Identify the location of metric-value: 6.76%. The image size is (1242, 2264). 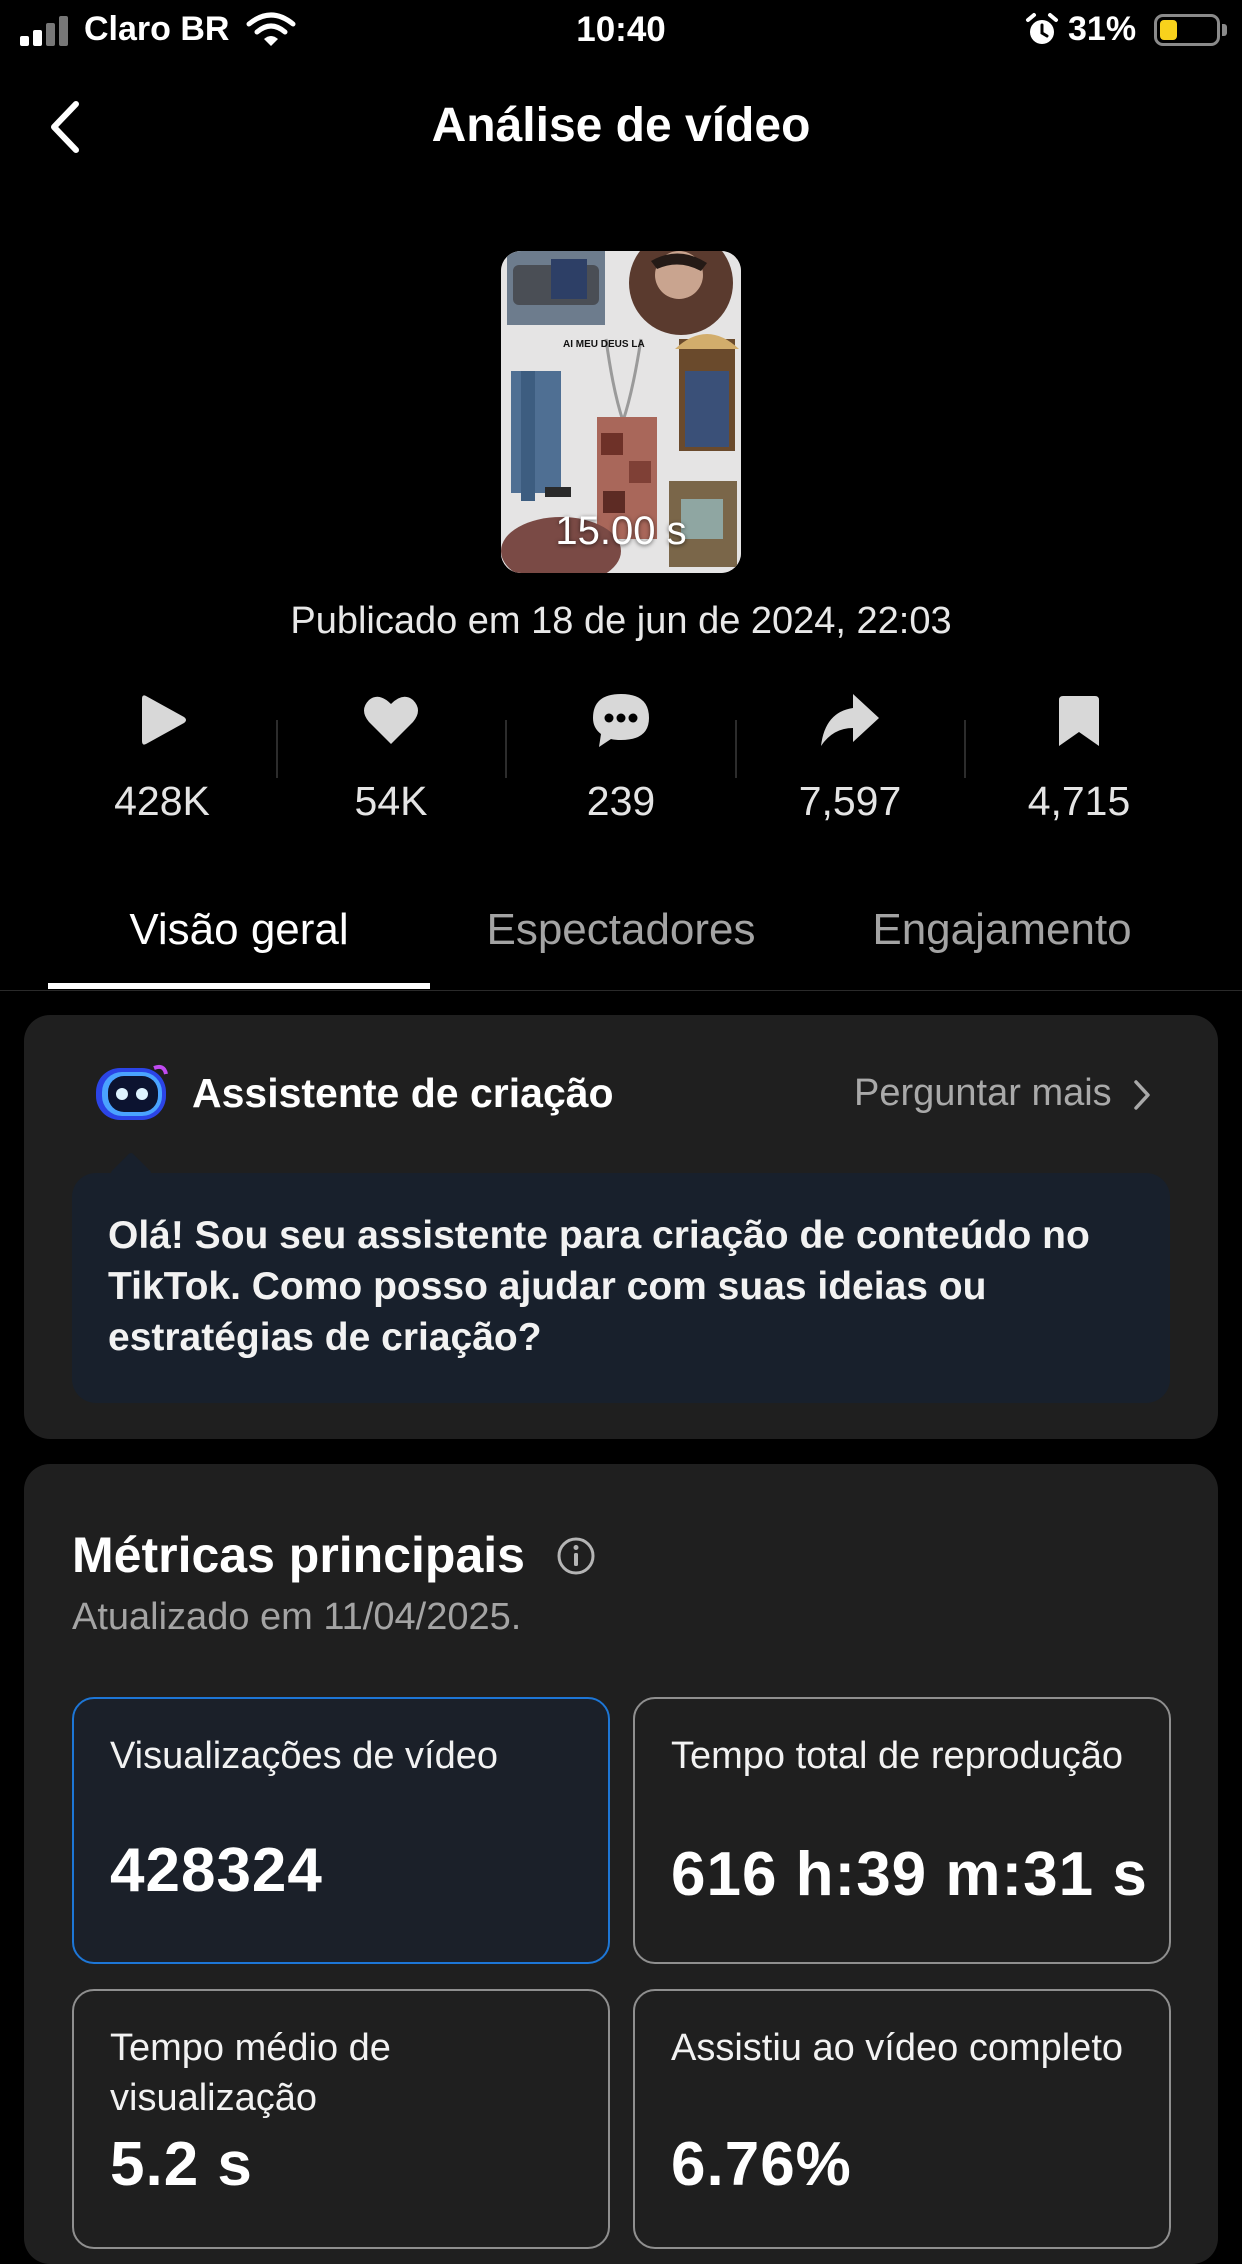
(761, 2164).